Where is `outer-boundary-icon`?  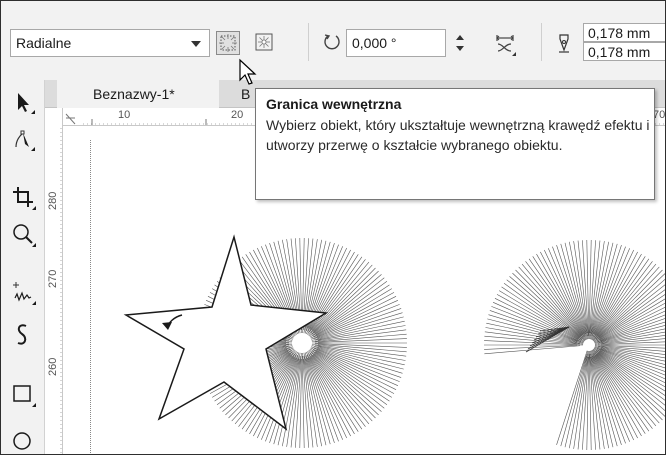
outer-boundary-icon is located at coordinates (264, 42).